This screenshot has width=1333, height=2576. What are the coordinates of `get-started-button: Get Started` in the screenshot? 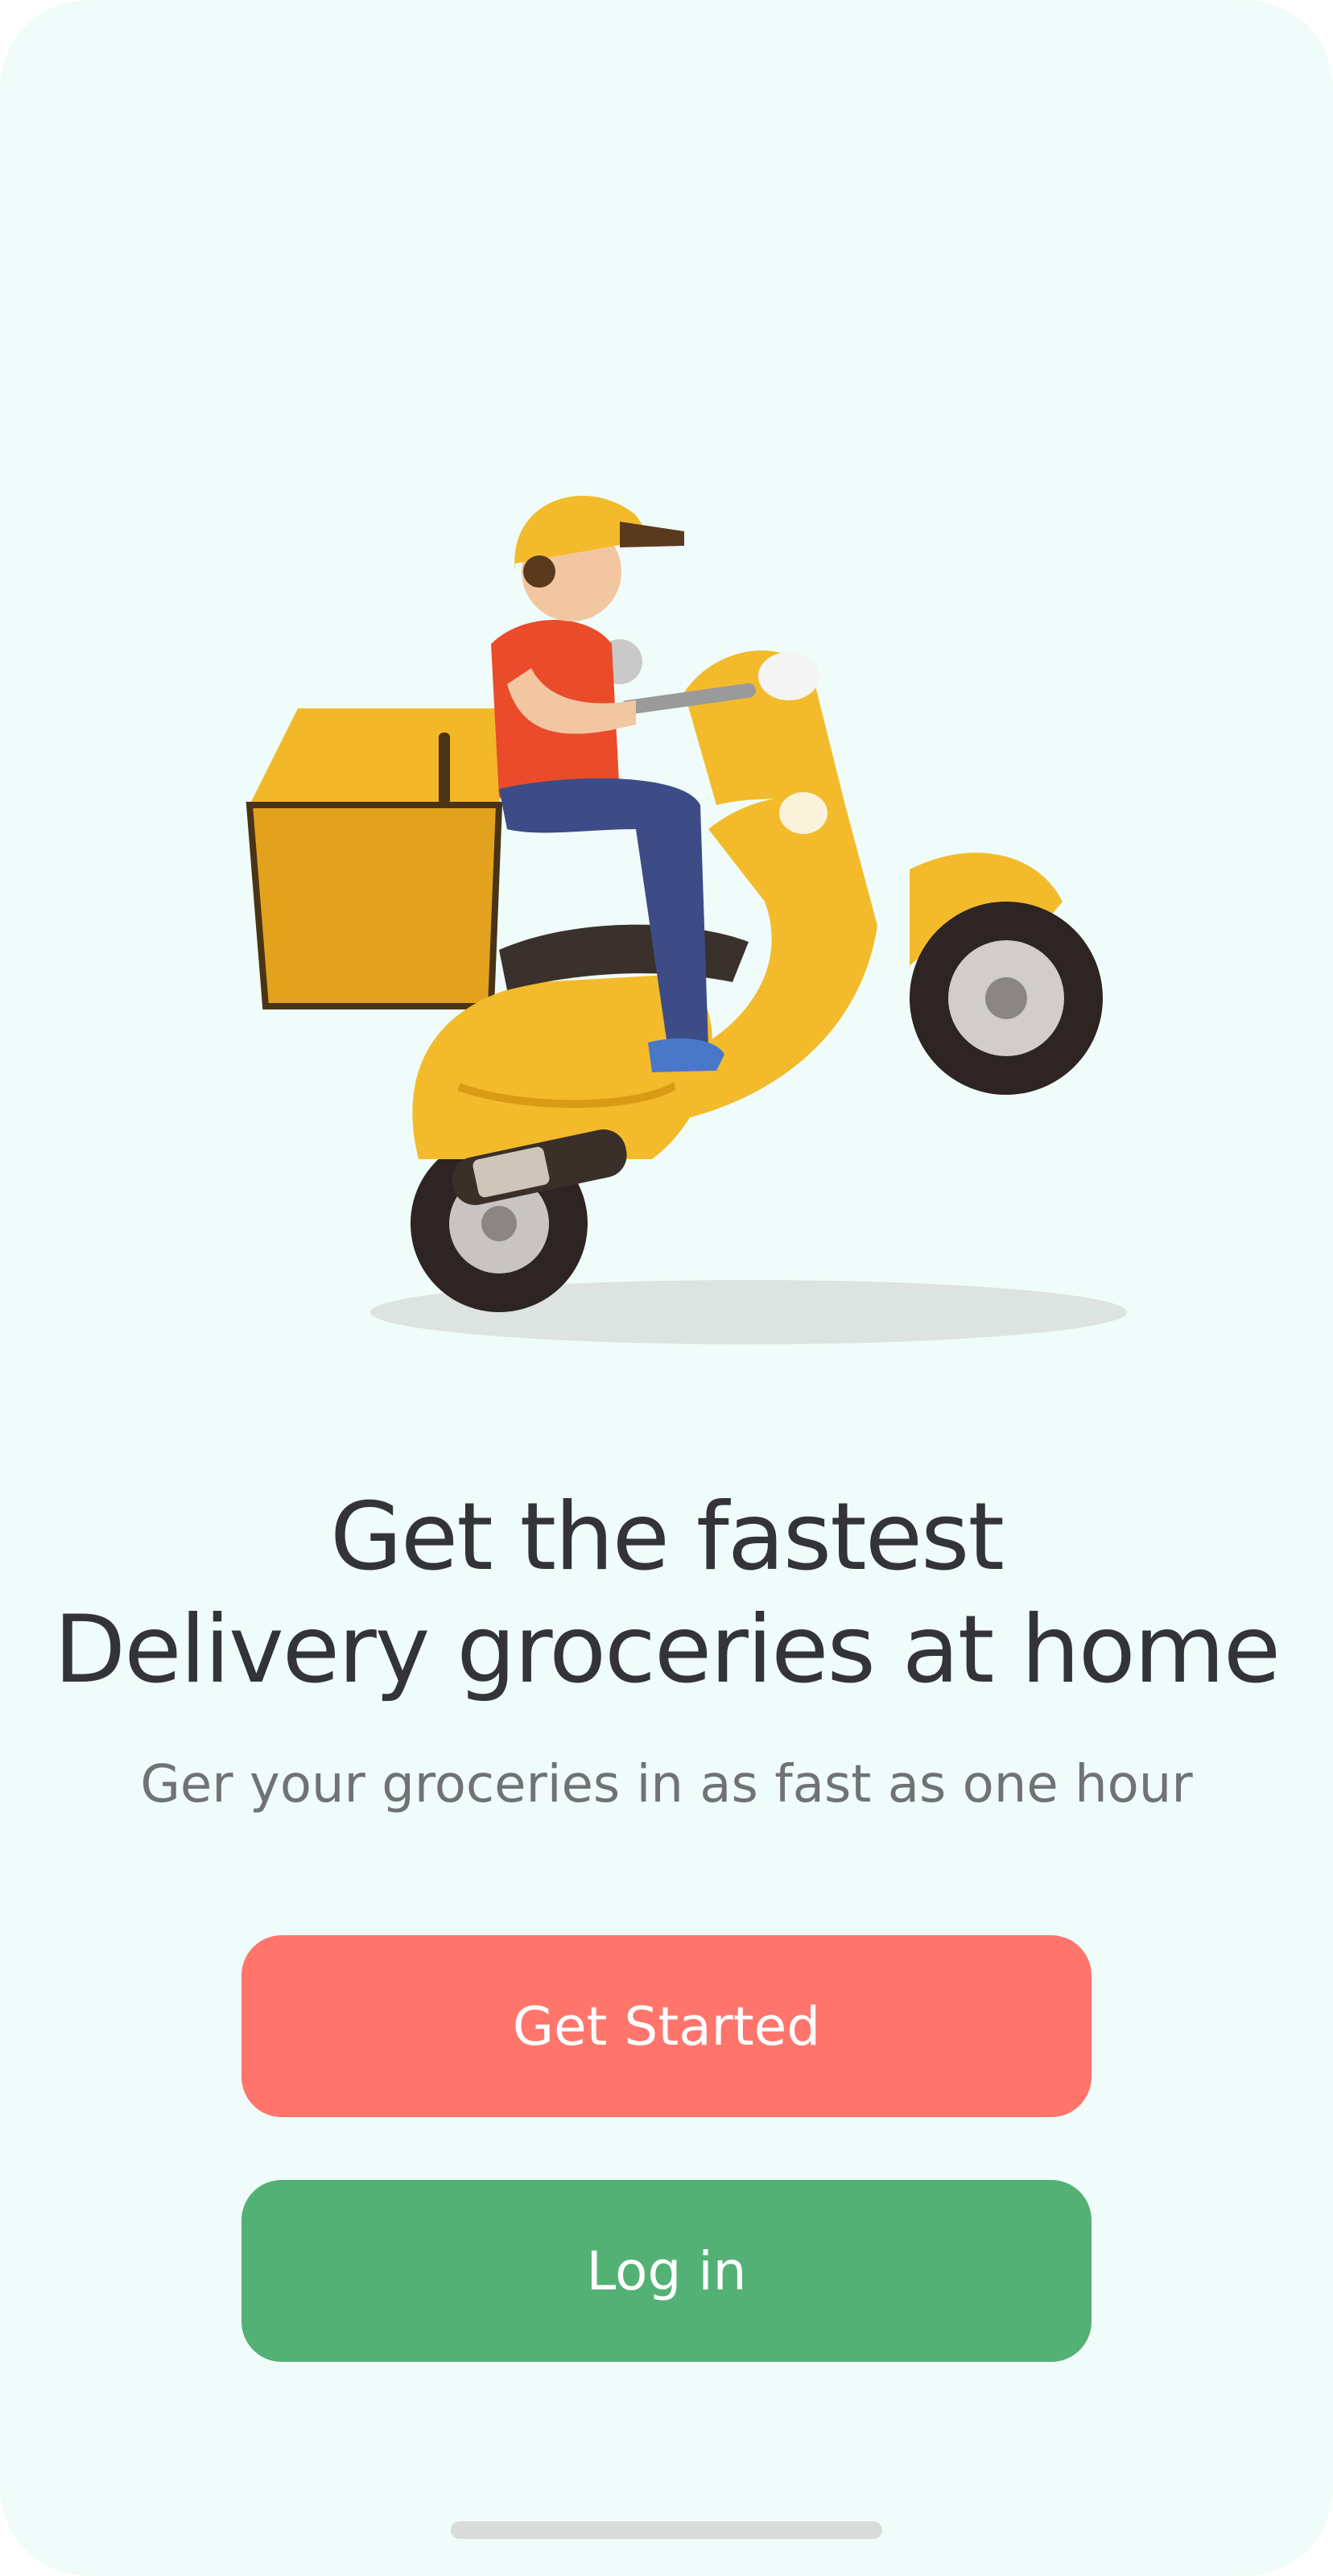 It's located at (666, 2026).